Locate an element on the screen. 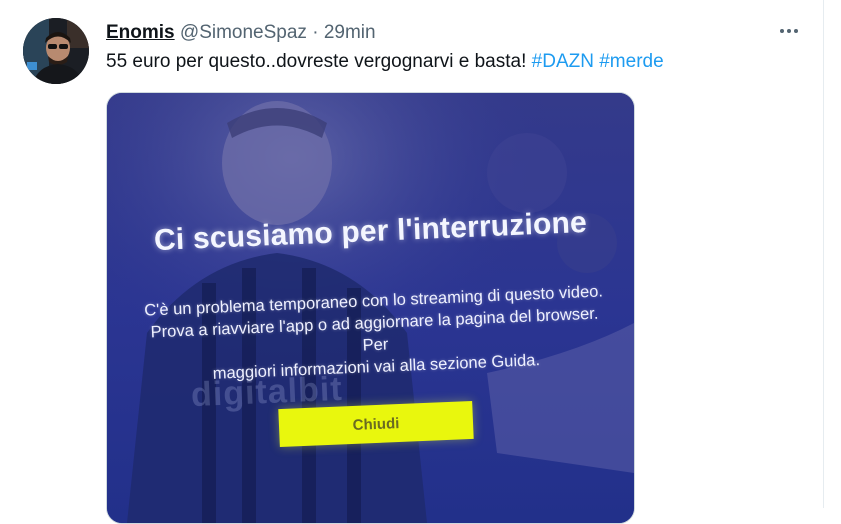  tweet-header: Enomis @SimoneSpaz · 29min is located at coordinates (241, 33).